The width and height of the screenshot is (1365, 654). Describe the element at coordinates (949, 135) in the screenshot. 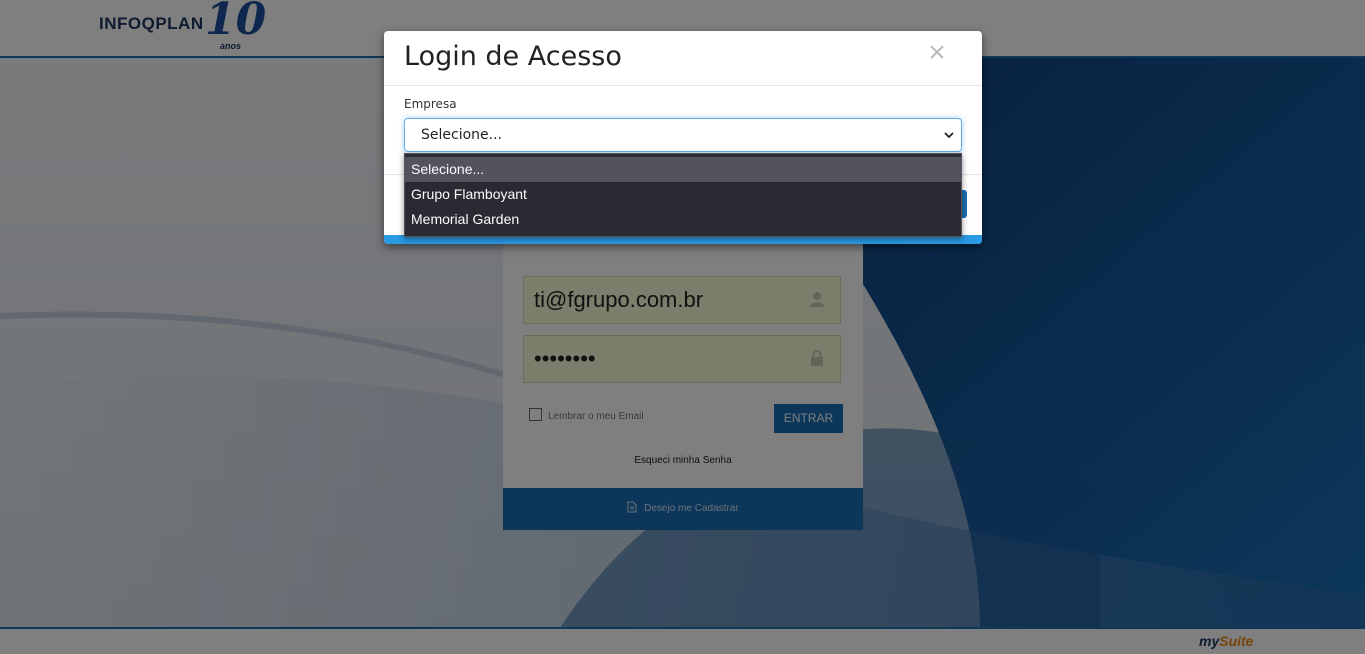

I see `chevron-down-icon` at that location.